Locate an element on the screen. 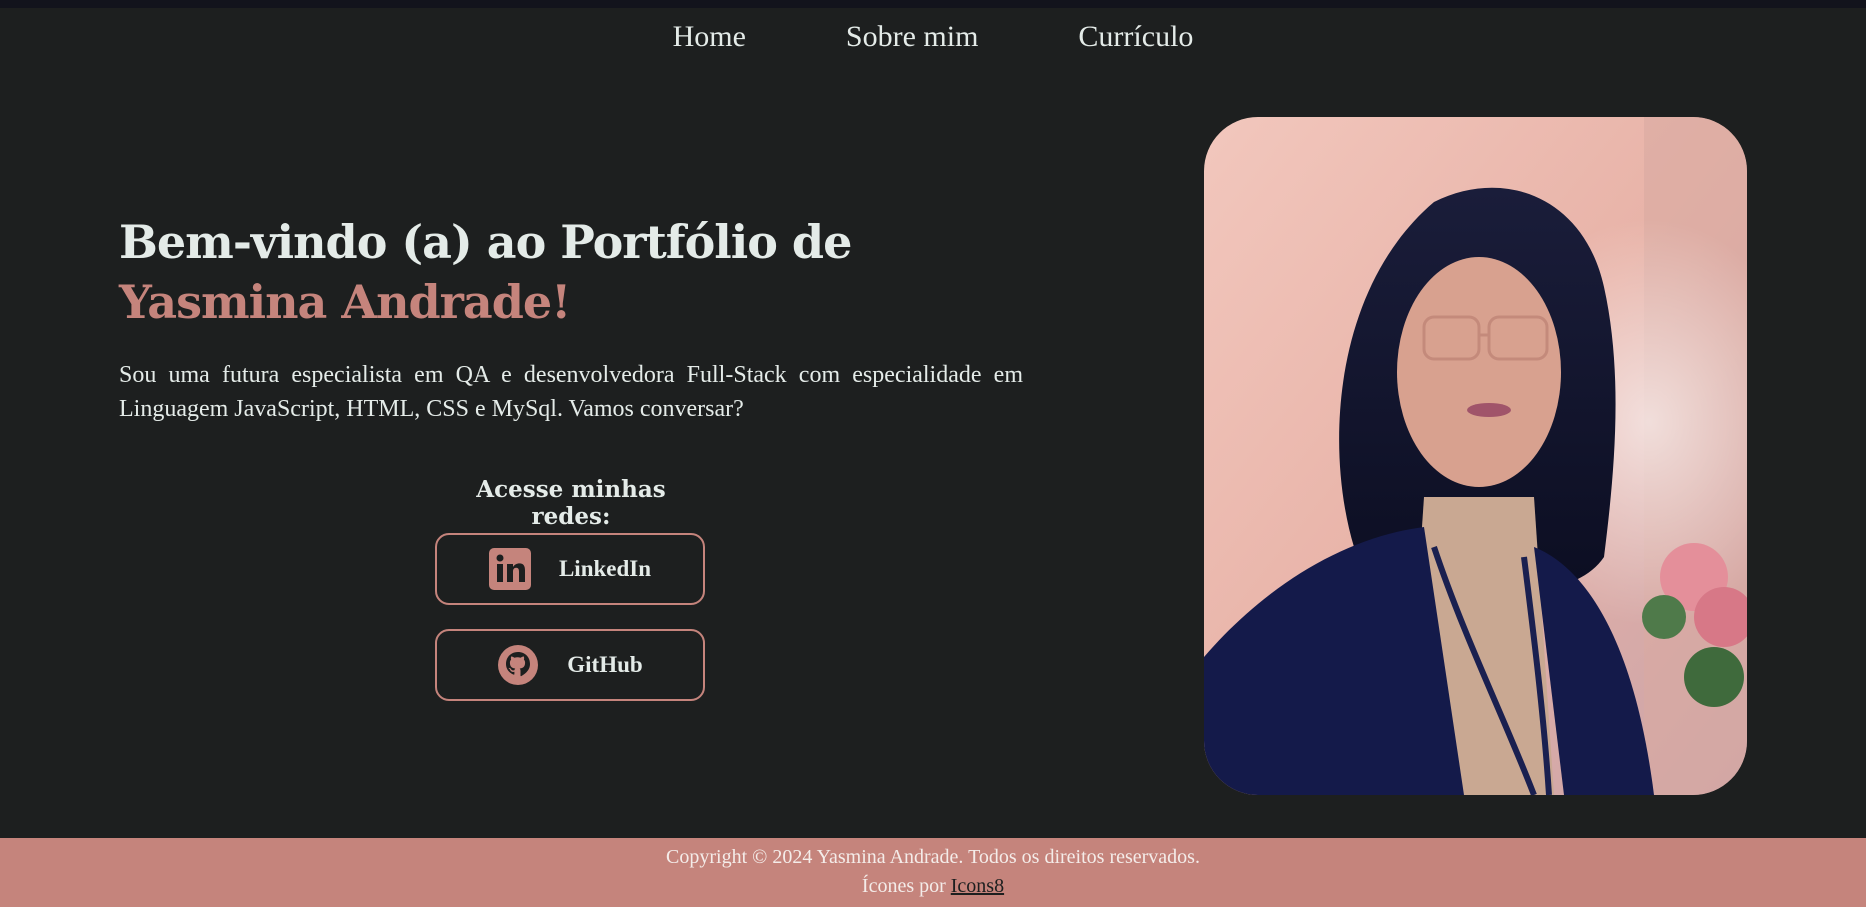 This screenshot has height=907, width=1866. linkedin-label: LinkedIn is located at coordinates (605, 568).